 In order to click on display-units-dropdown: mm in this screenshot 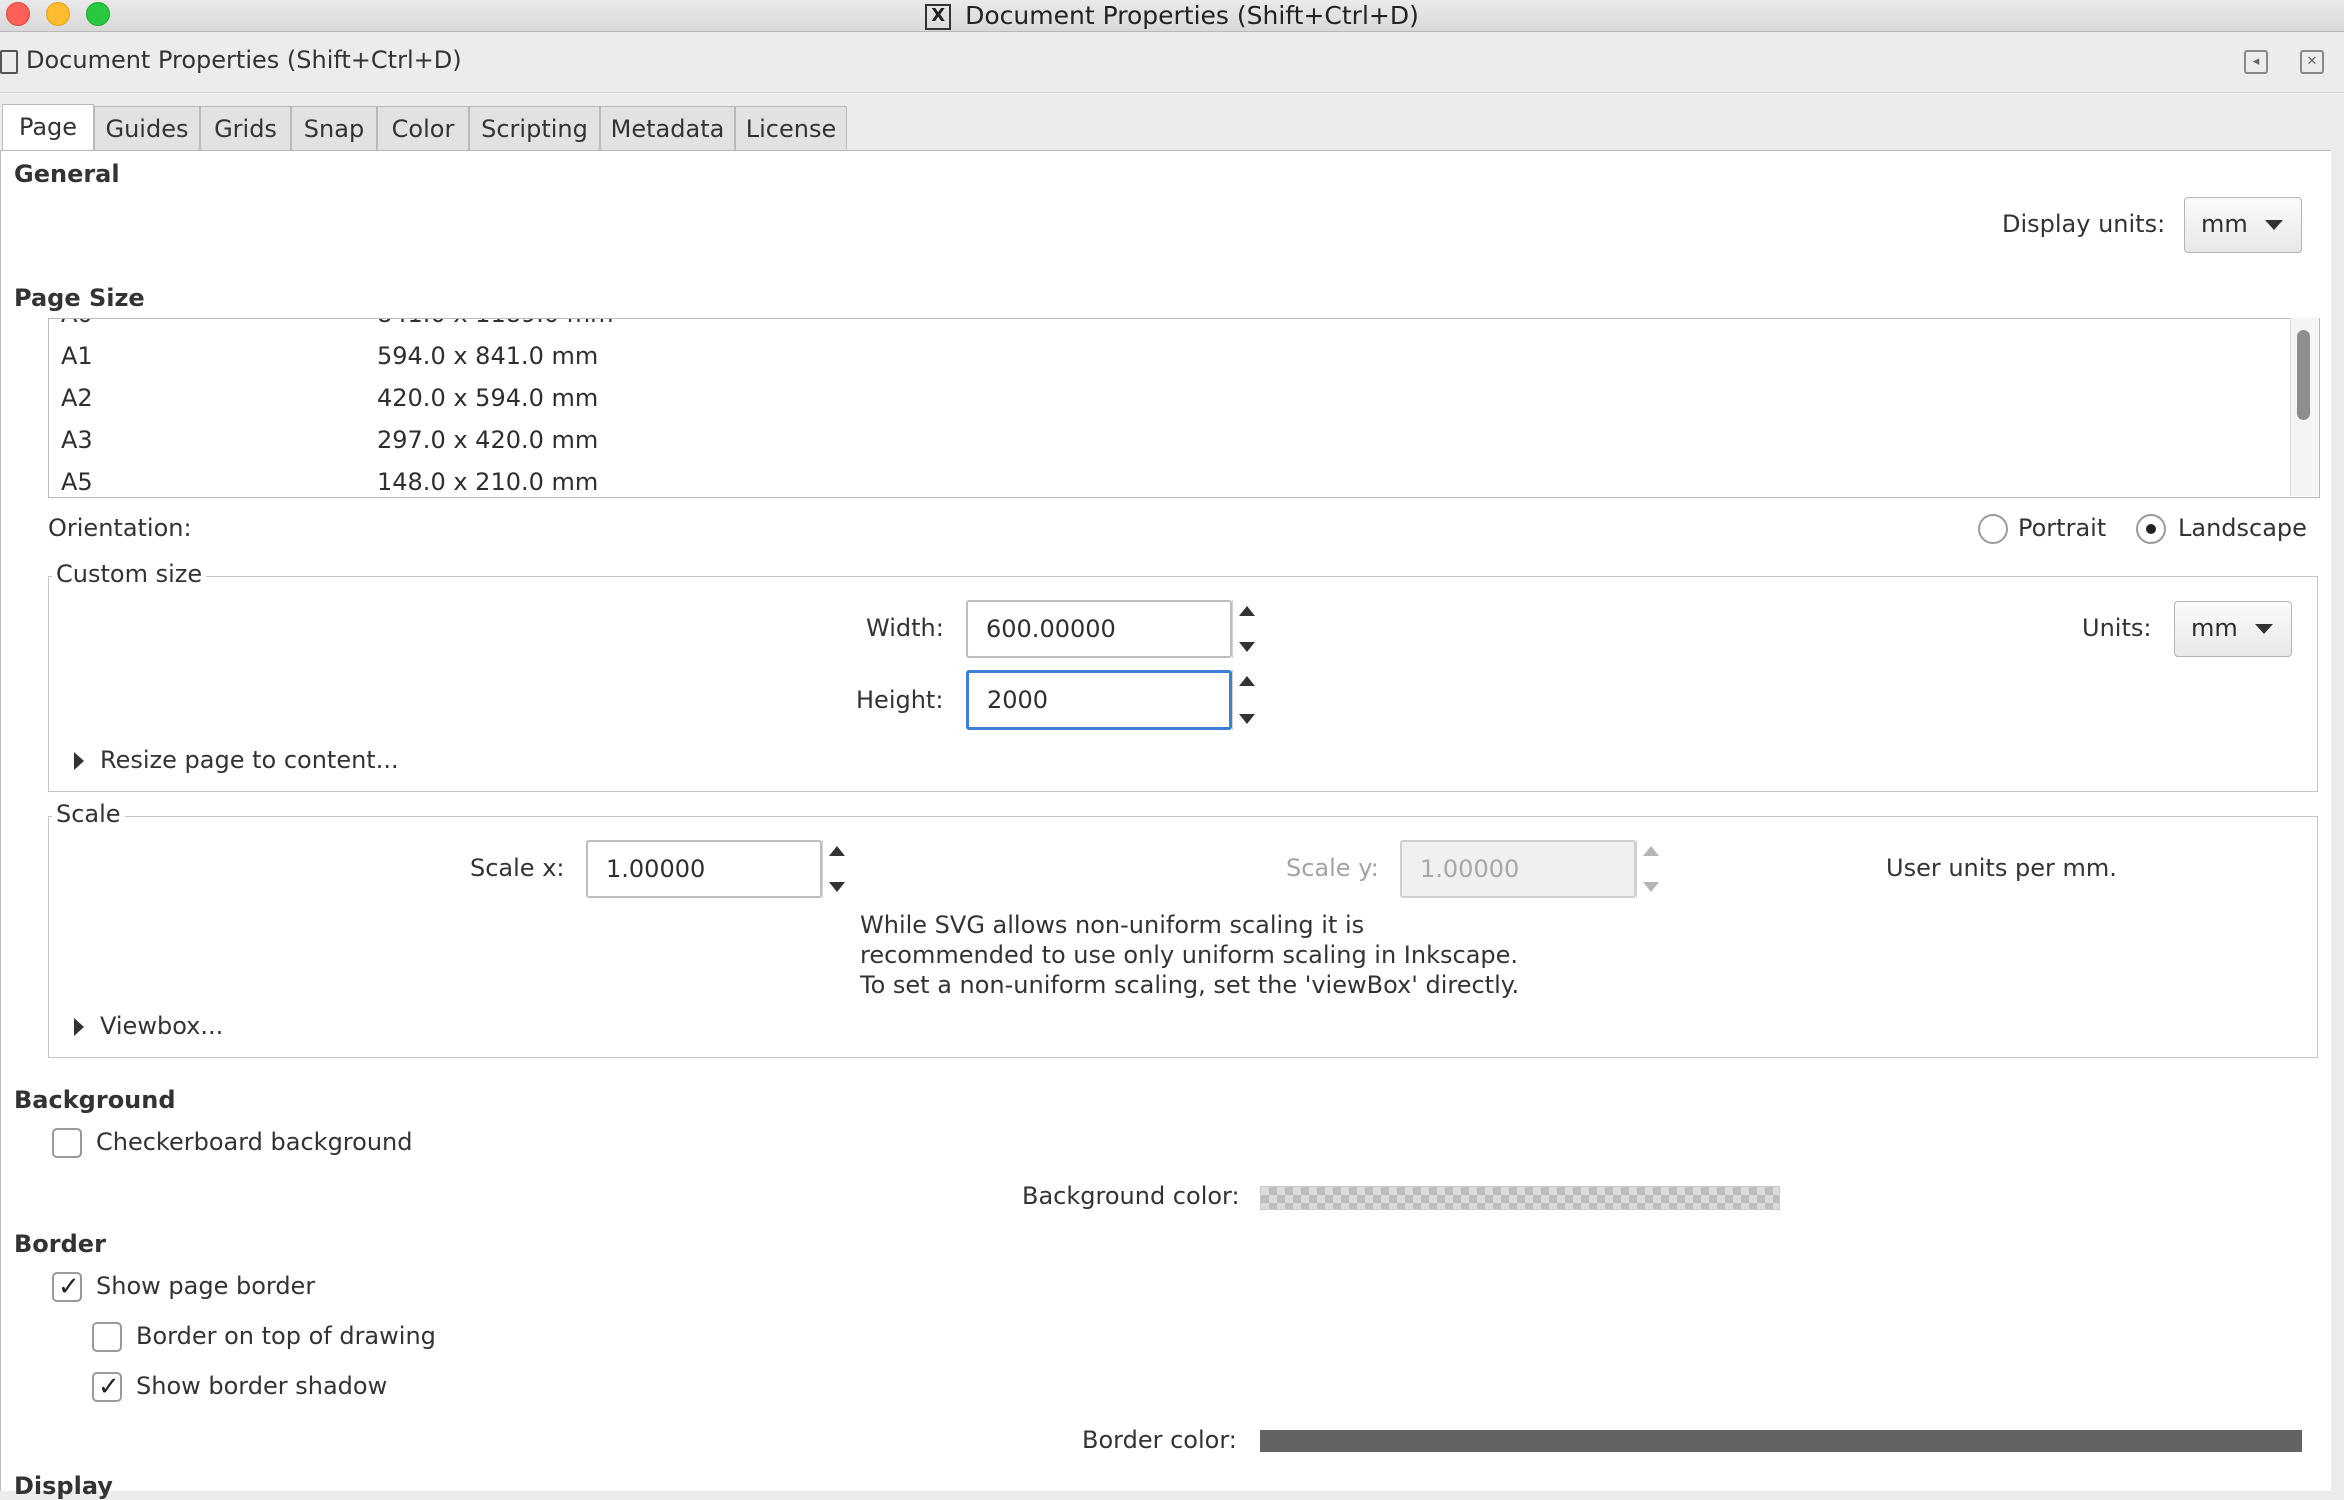, I will do `click(2243, 225)`.